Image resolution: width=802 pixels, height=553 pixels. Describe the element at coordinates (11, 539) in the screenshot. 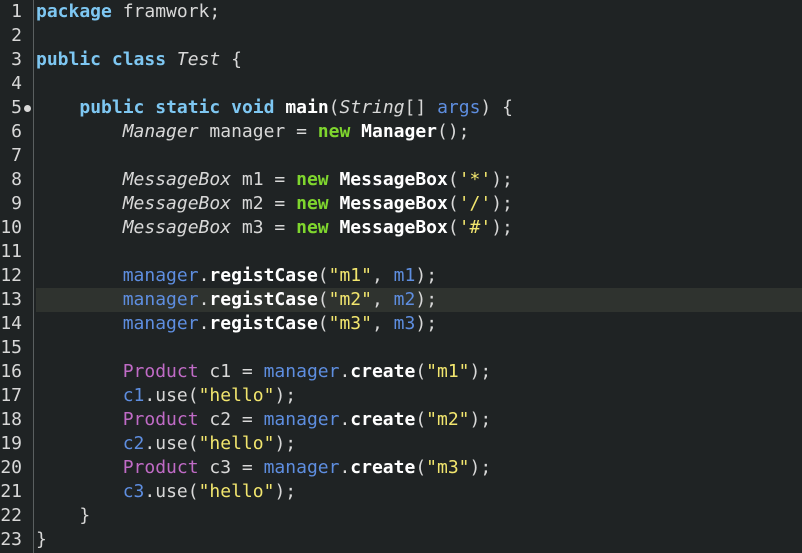

I see `line-number: 23` at that location.